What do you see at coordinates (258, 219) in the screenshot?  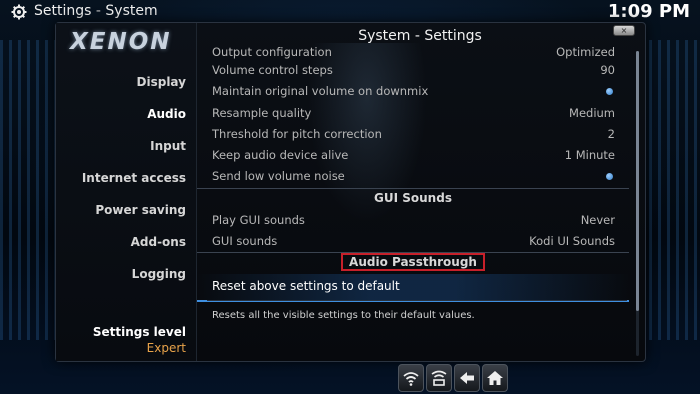 I see `setting-label: Play GUI sounds` at bounding box center [258, 219].